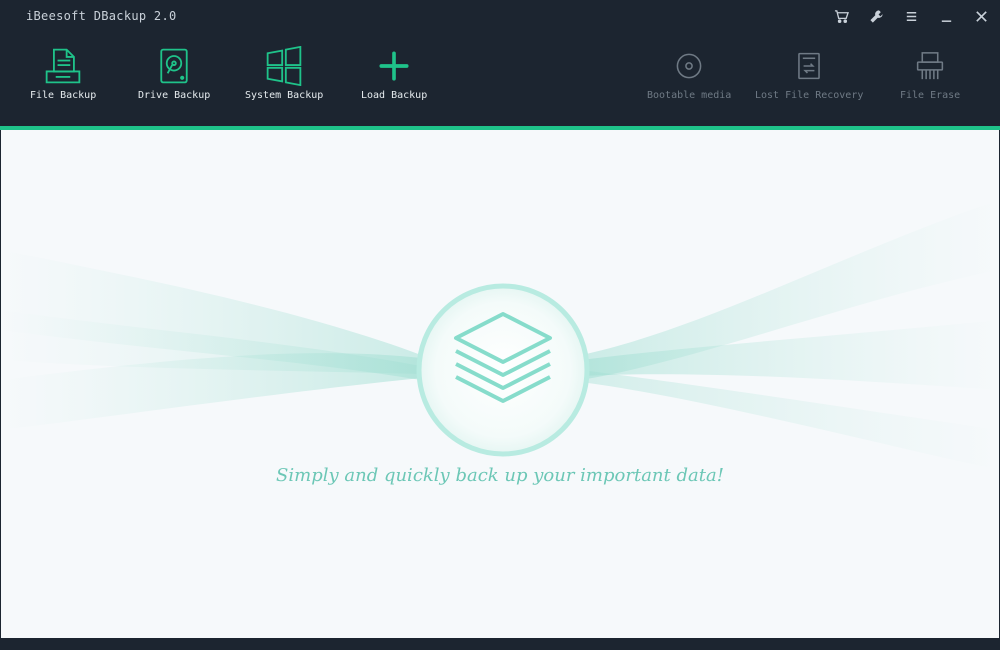 The height and width of the screenshot is (650, 1000). Describe the element at coordinates (981, 16) in the screenshot. I see `close-icon` at that location.